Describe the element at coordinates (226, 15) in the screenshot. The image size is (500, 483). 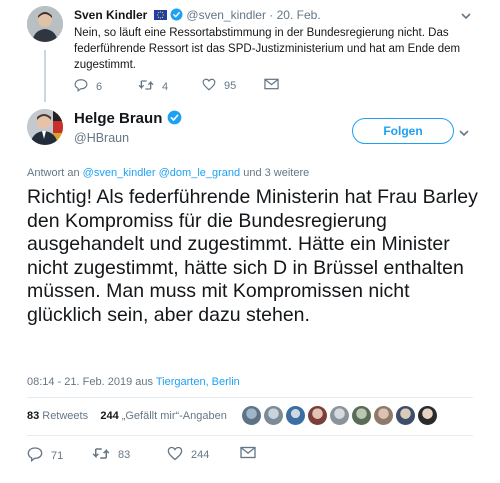
I see `author-handle: @sven_kindler` at that location.